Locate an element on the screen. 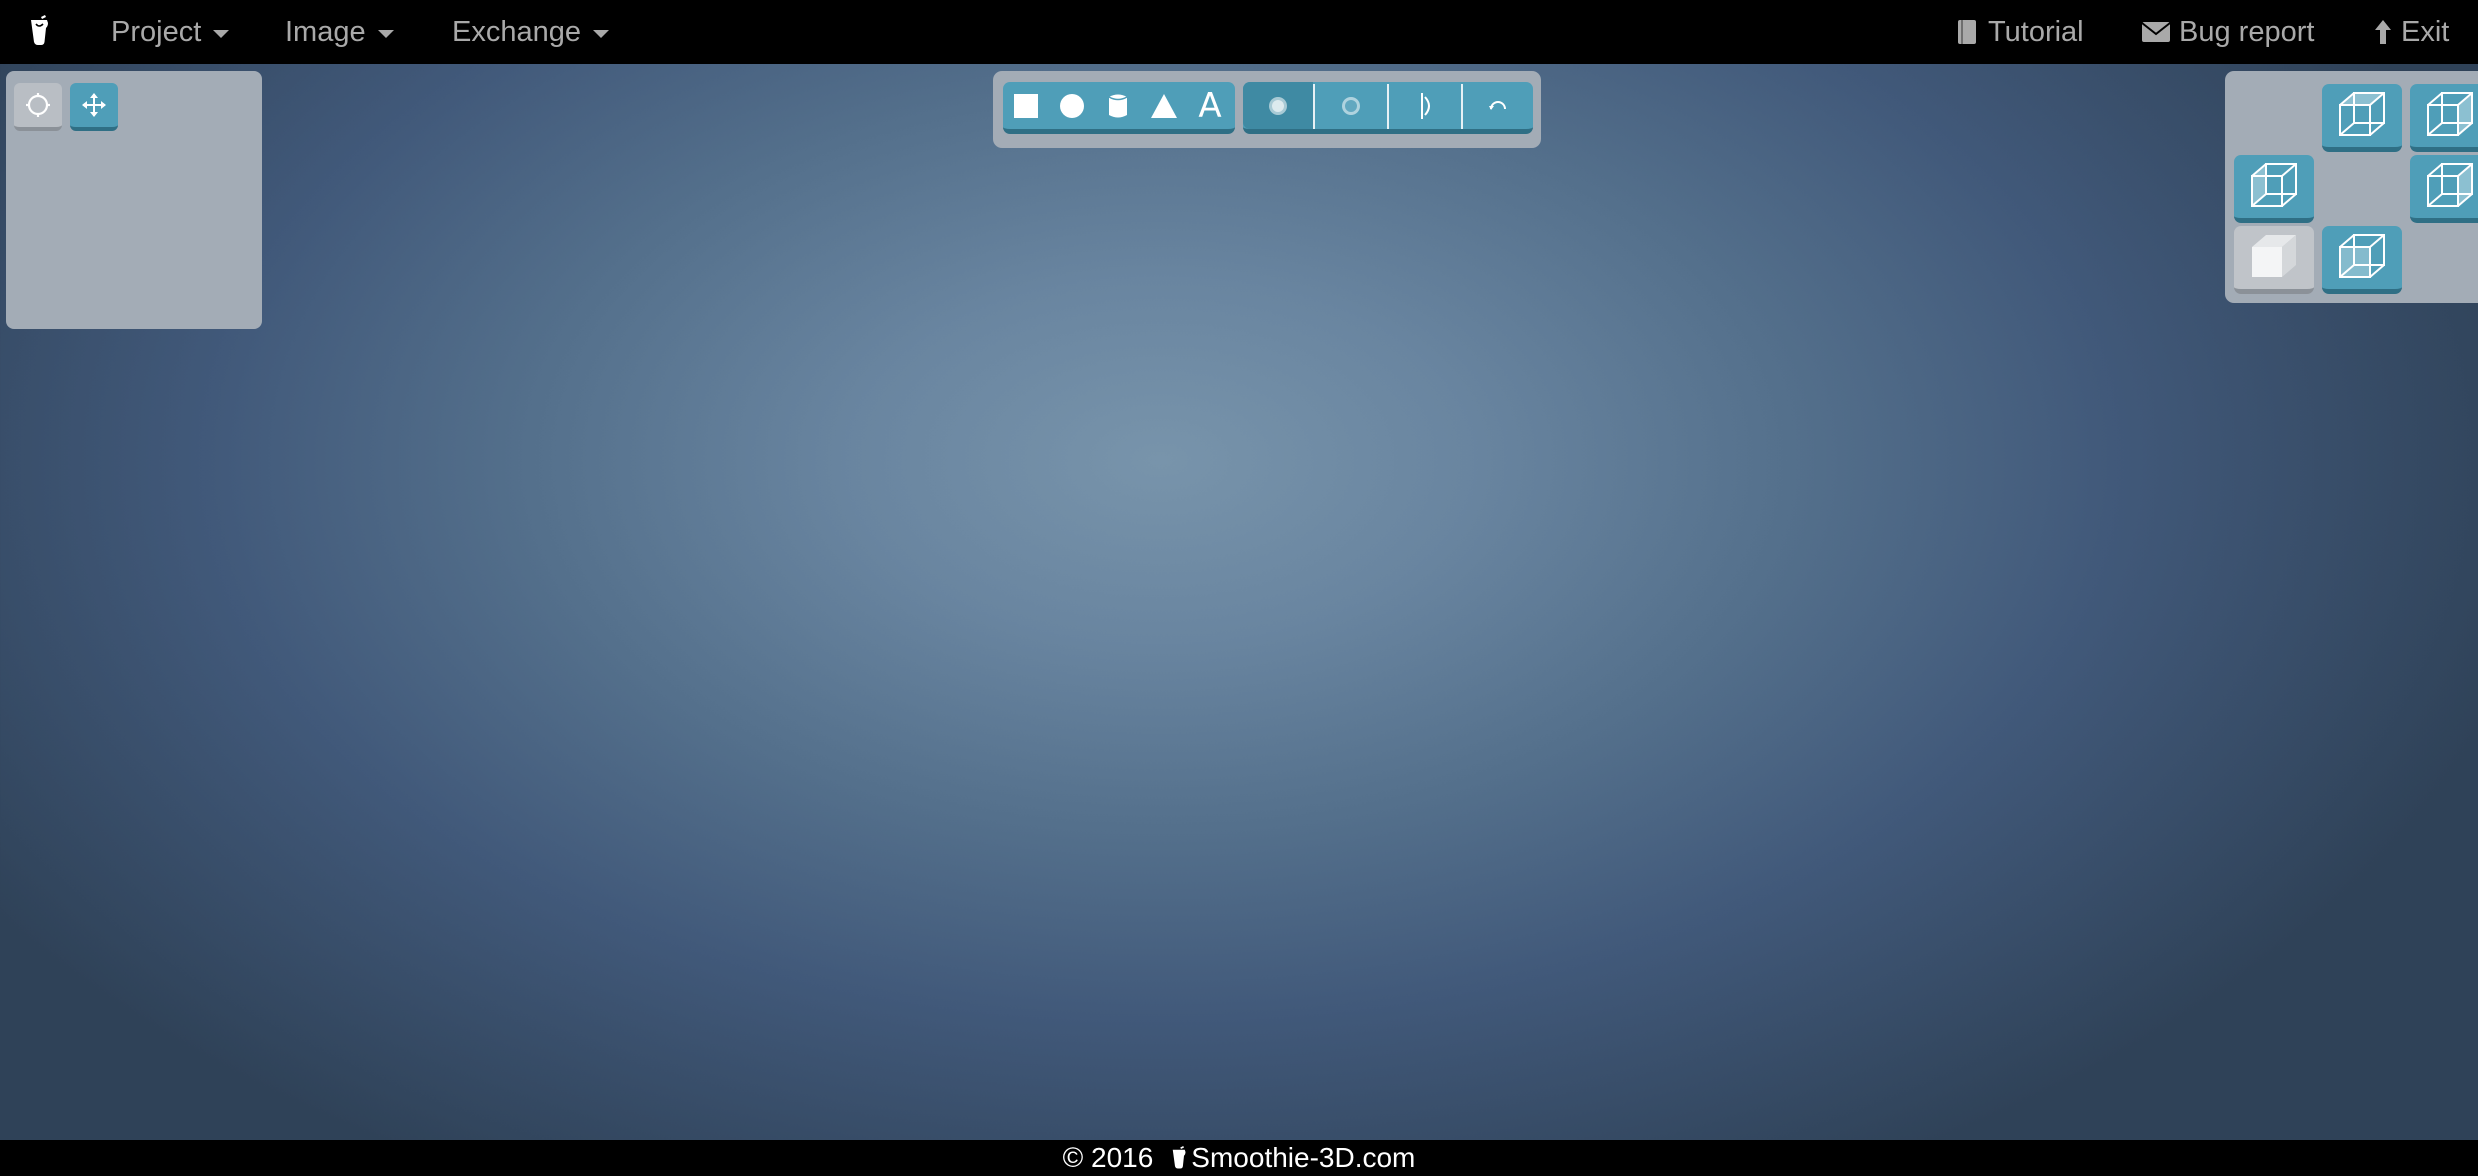  view-left-button is located at coordinates (2274, 189).